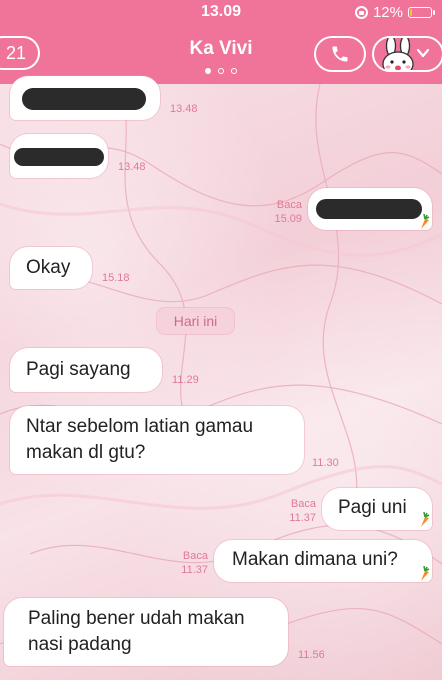 Image resolution: width=442 pixels, height=680 pixels. What do you see at coordinates (86, 452) in the screenshot?
I see `message-text-line: makan dl gtu?` at bounding box center [86, 452].